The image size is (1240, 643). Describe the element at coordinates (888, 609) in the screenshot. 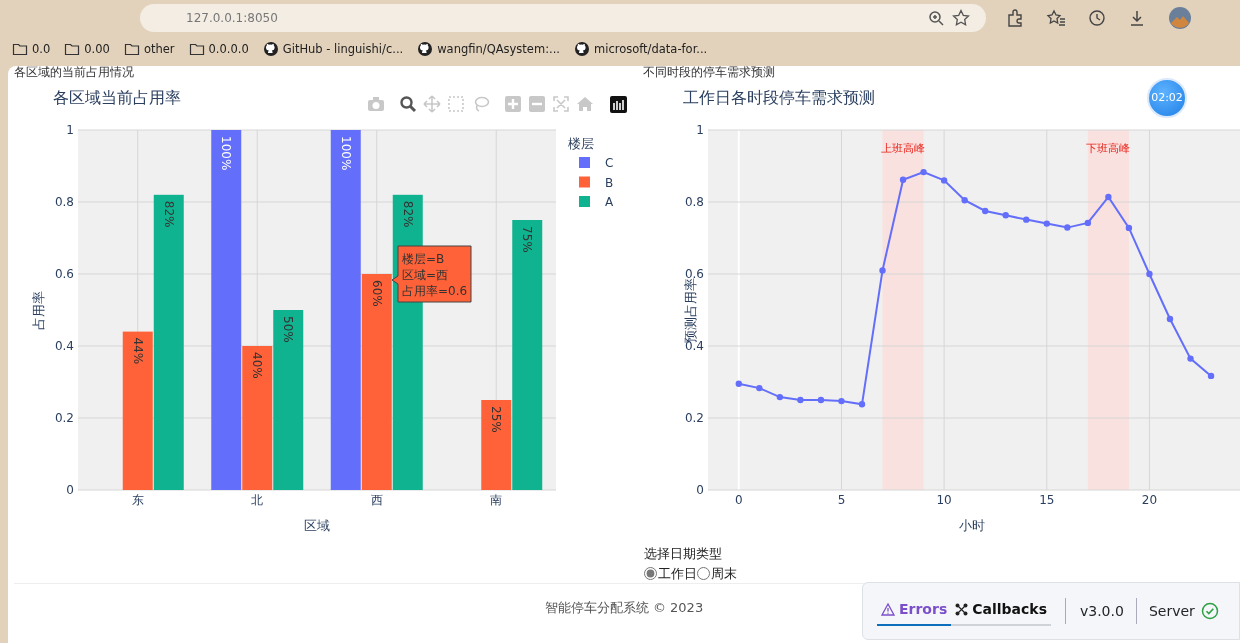

I see `warning-icon` at that location.